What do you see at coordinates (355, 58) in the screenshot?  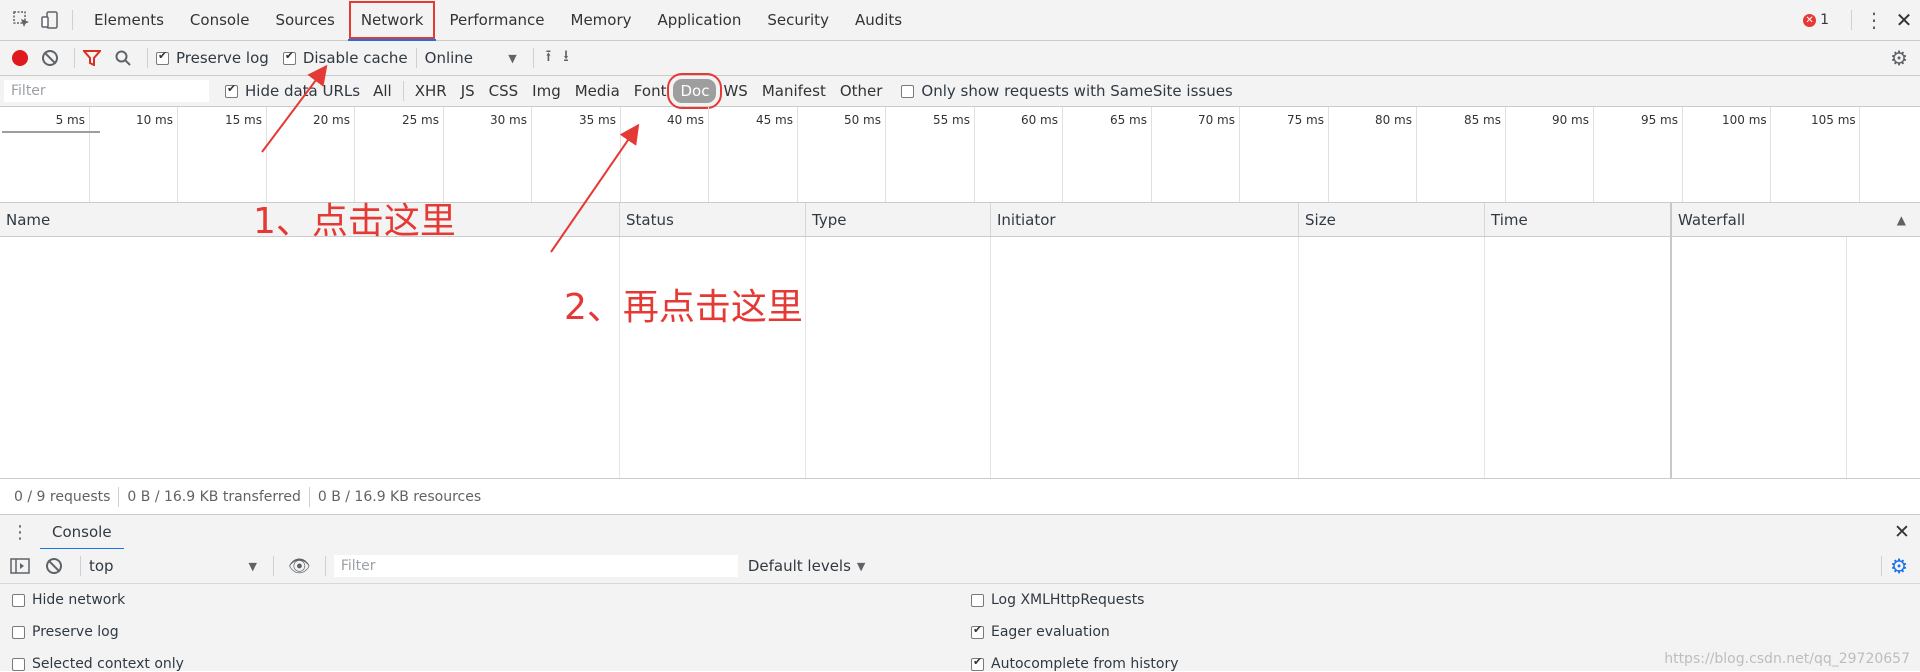 I see `disable-cache-label: Disable cache` at bounding box center [355, 58].